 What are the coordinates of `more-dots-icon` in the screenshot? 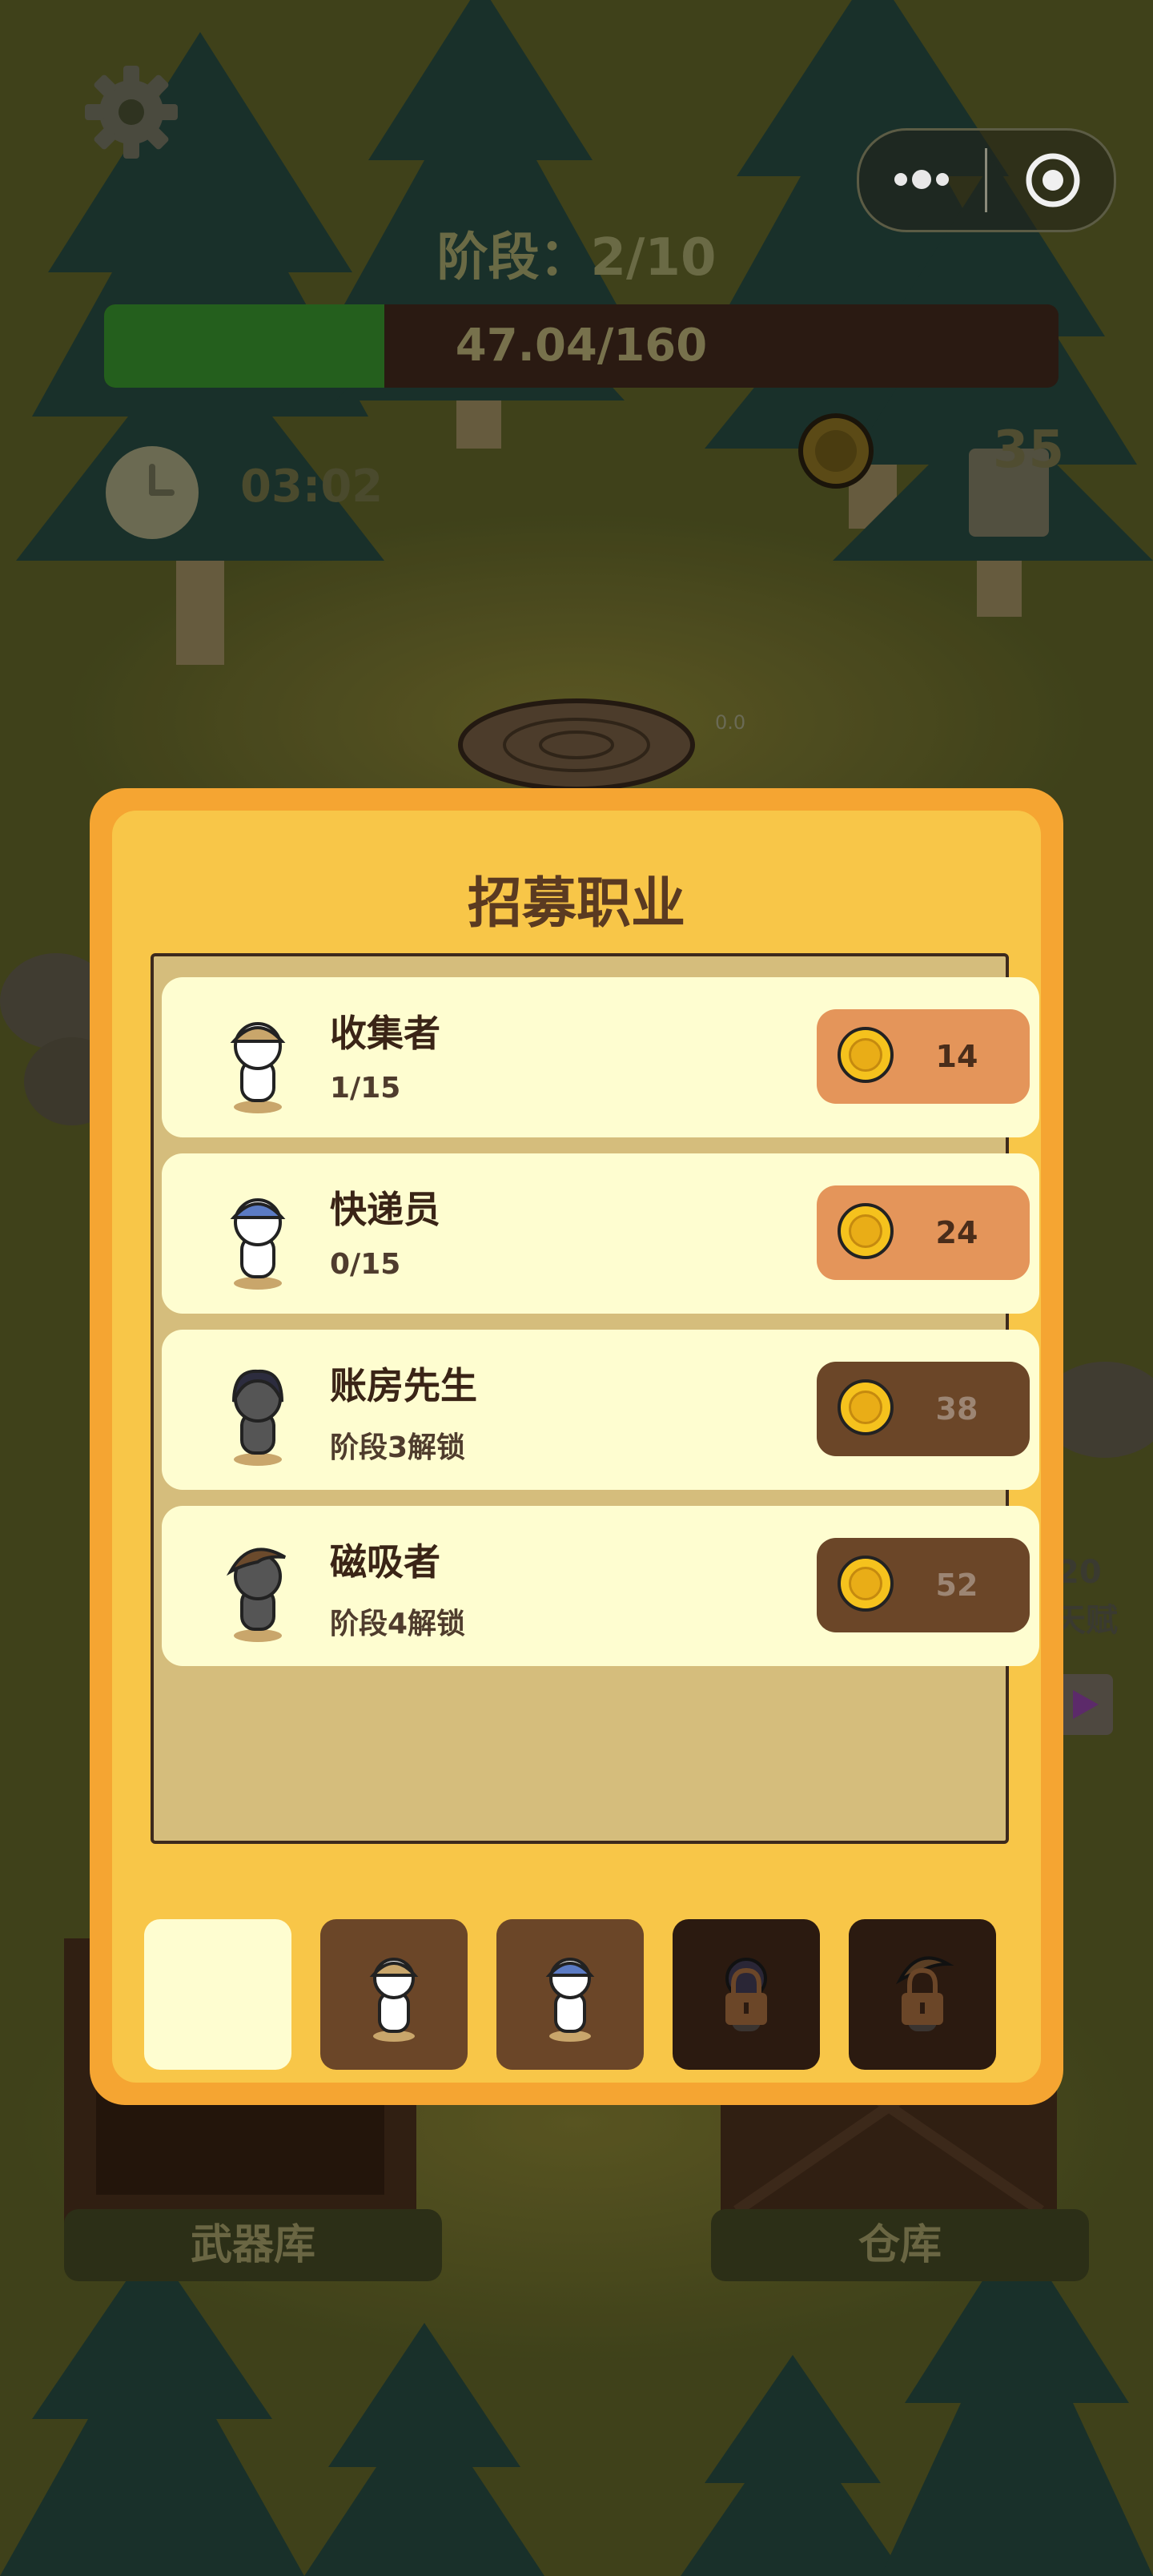 It's located at (922, 179).